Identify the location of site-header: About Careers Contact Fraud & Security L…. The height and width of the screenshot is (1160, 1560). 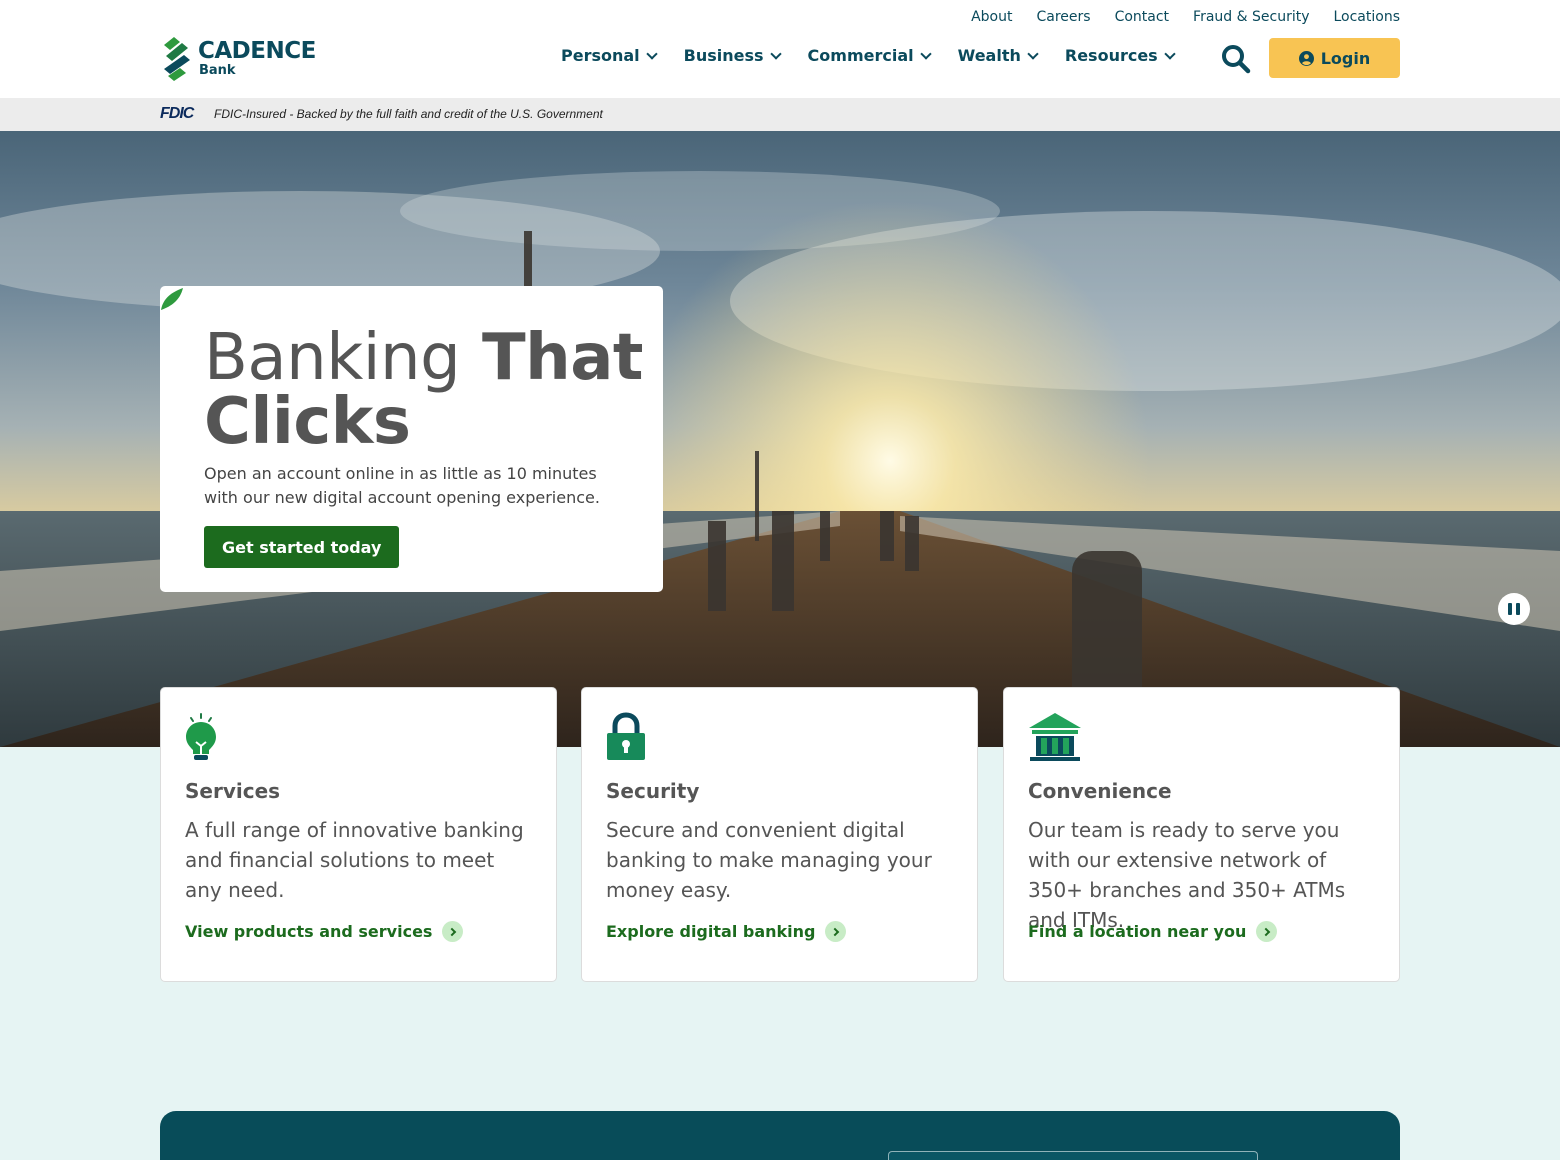
(780, 49).